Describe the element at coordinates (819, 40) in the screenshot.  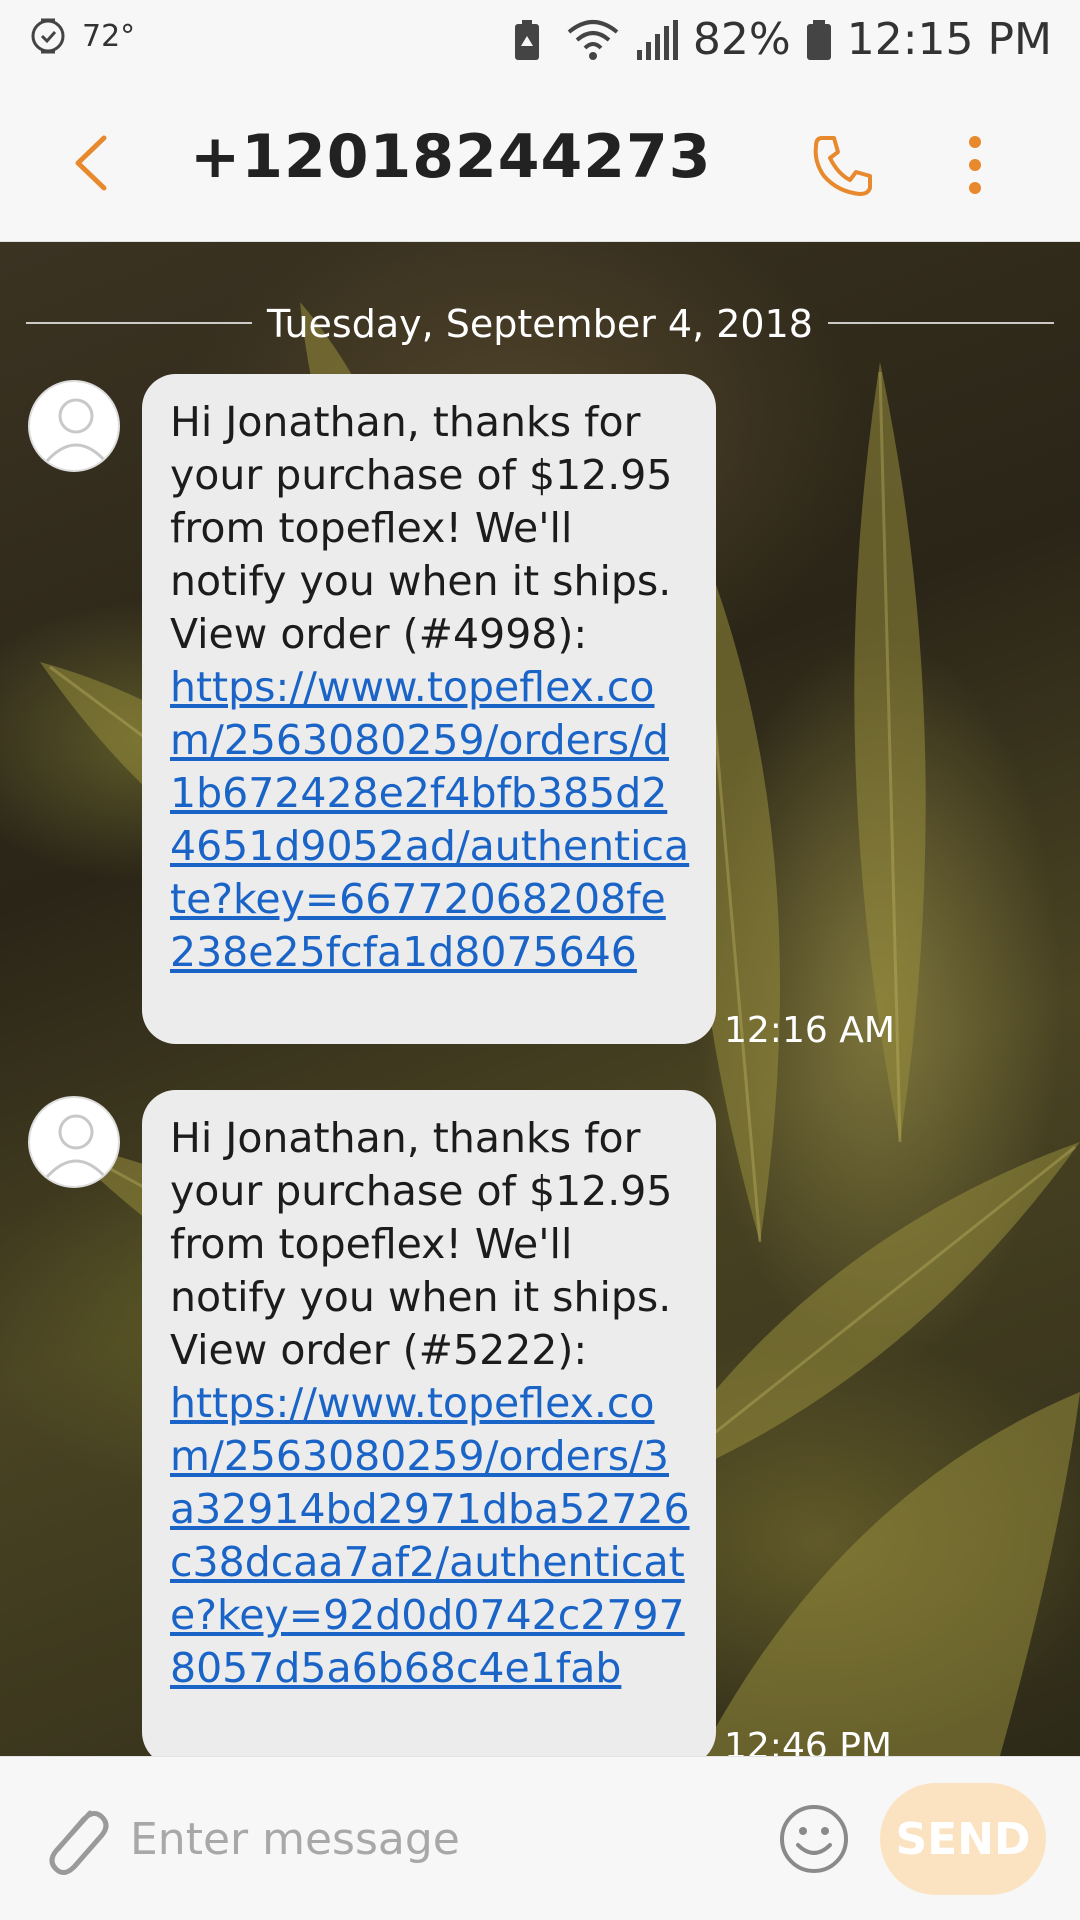
I see `battery-icon` at that location.